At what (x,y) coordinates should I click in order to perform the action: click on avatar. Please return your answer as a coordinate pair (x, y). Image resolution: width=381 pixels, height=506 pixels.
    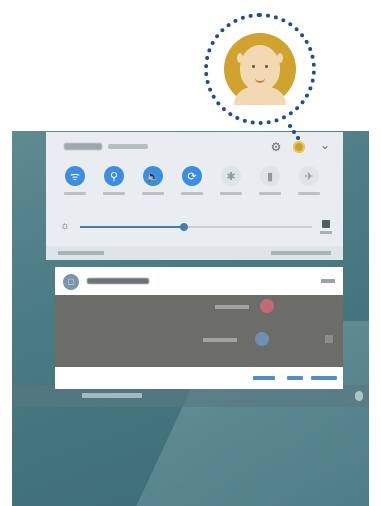
    Looking at the image, I should click on (260, 69).